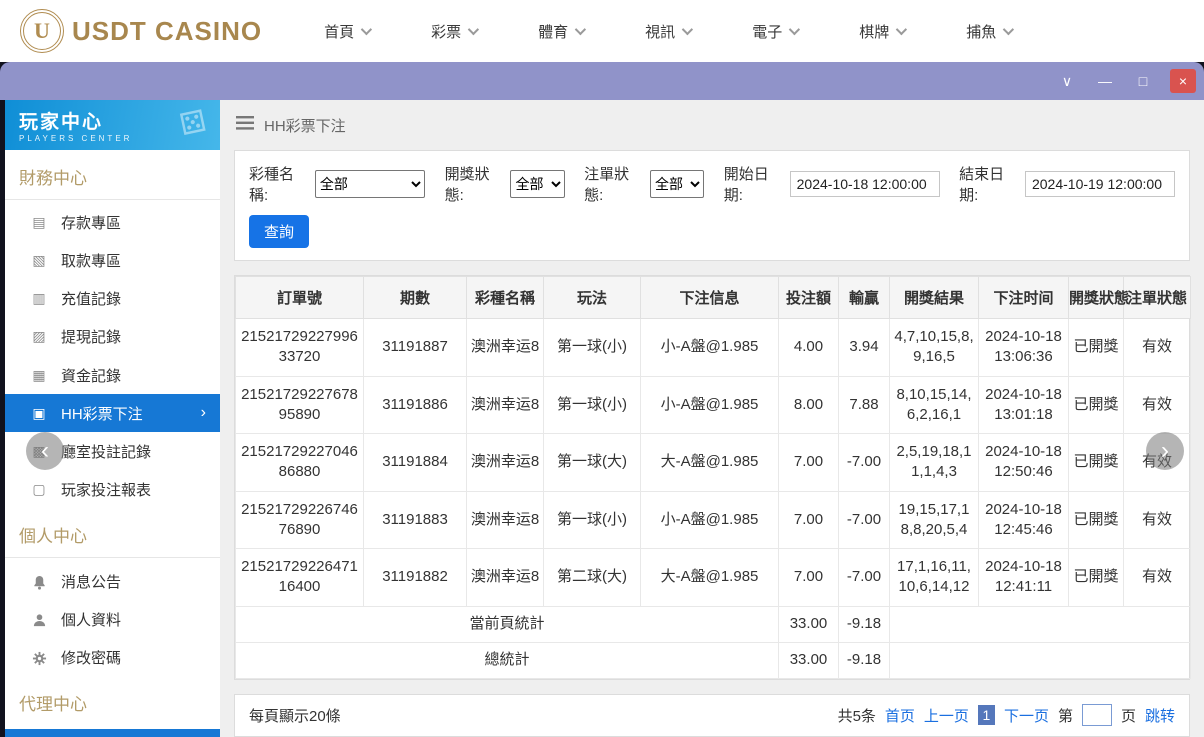 This screenshot has width=1204, height=737. I want to click on gear-icon, so click(39, 657).